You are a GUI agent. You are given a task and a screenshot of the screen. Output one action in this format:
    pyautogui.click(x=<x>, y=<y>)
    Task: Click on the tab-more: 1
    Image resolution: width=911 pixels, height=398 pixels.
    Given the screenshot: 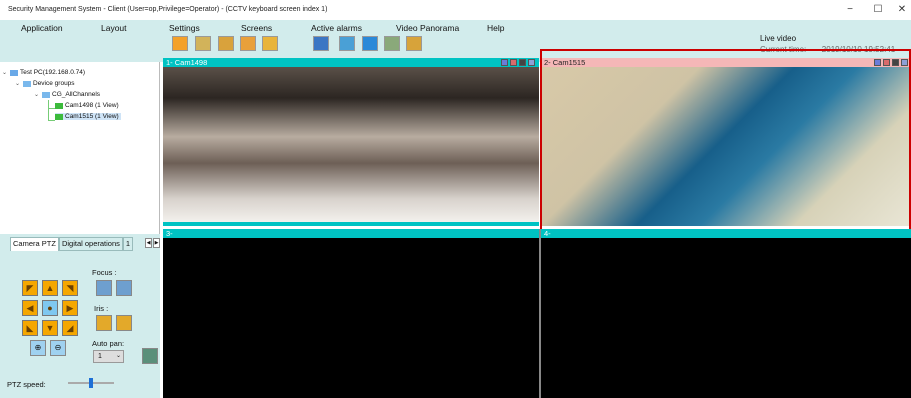 What is the action you would take?
    pyautogui.click(x=128, y=244)
    